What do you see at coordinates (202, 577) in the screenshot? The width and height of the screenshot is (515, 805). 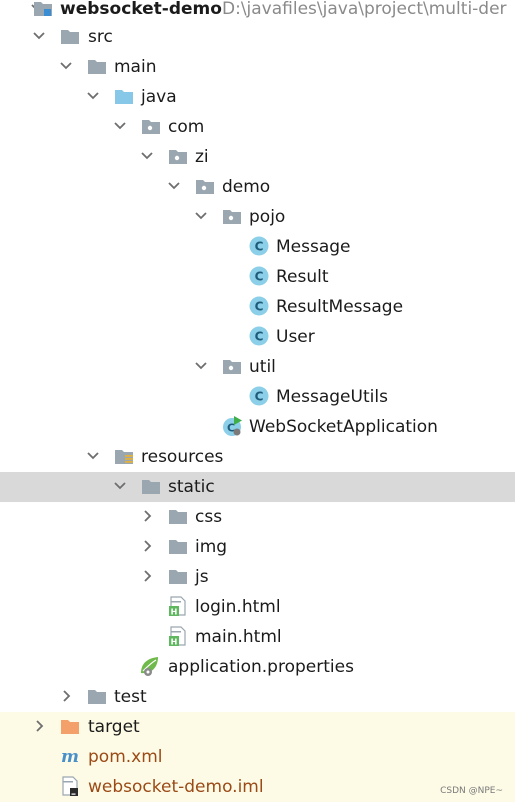 I see `tree-label-js: js` at bounding box center [202, 577].